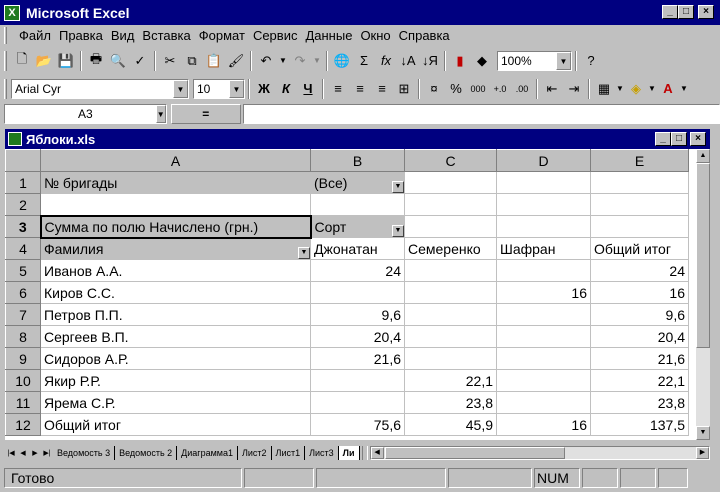 The image size is (720, 492). I want to click on row-header: 5, so click(23, 270).